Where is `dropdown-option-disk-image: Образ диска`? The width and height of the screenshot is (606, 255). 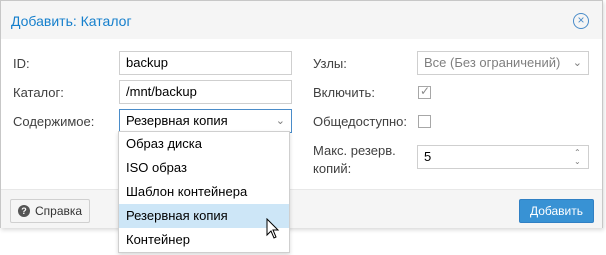 dropdown-option-disk-image: Образ диска is located at coordinates (204, 144).